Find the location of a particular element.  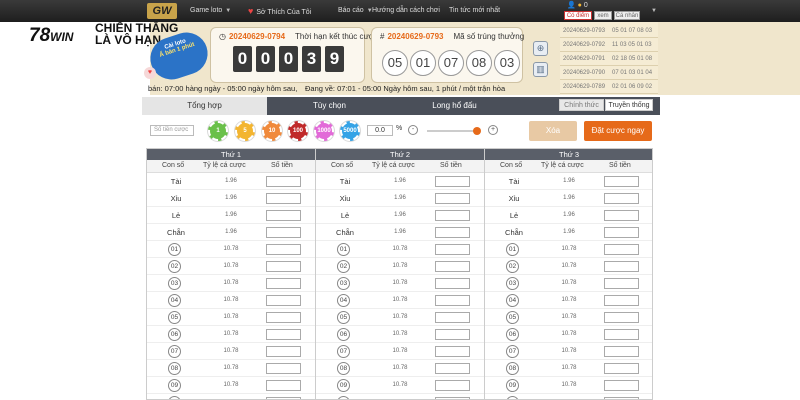

number-ball: 08 is located at coordinates (343, 368).